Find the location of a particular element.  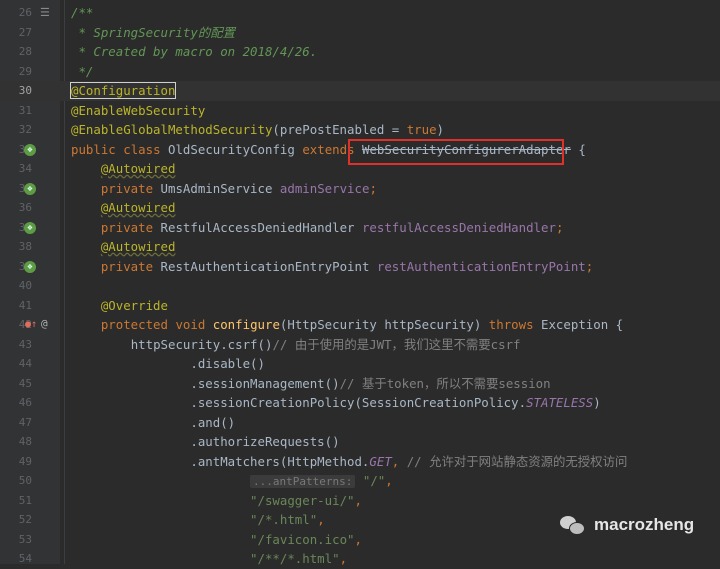

annotation-override: @Override is located at coordinates (134, 305).